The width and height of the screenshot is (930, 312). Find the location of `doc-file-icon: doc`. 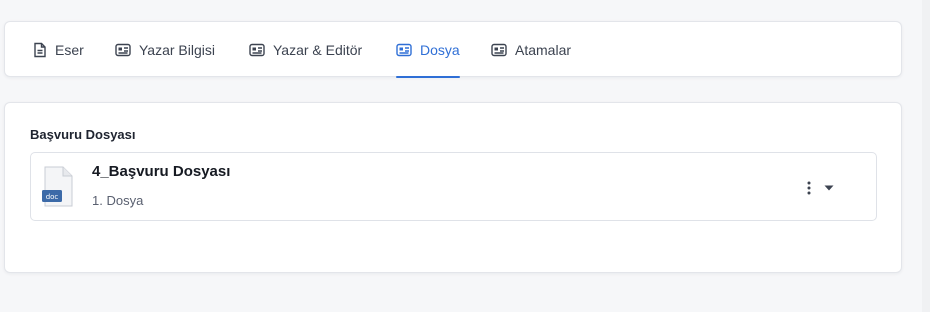

doc-file-icon: doc is located at coordinates (58, 189).